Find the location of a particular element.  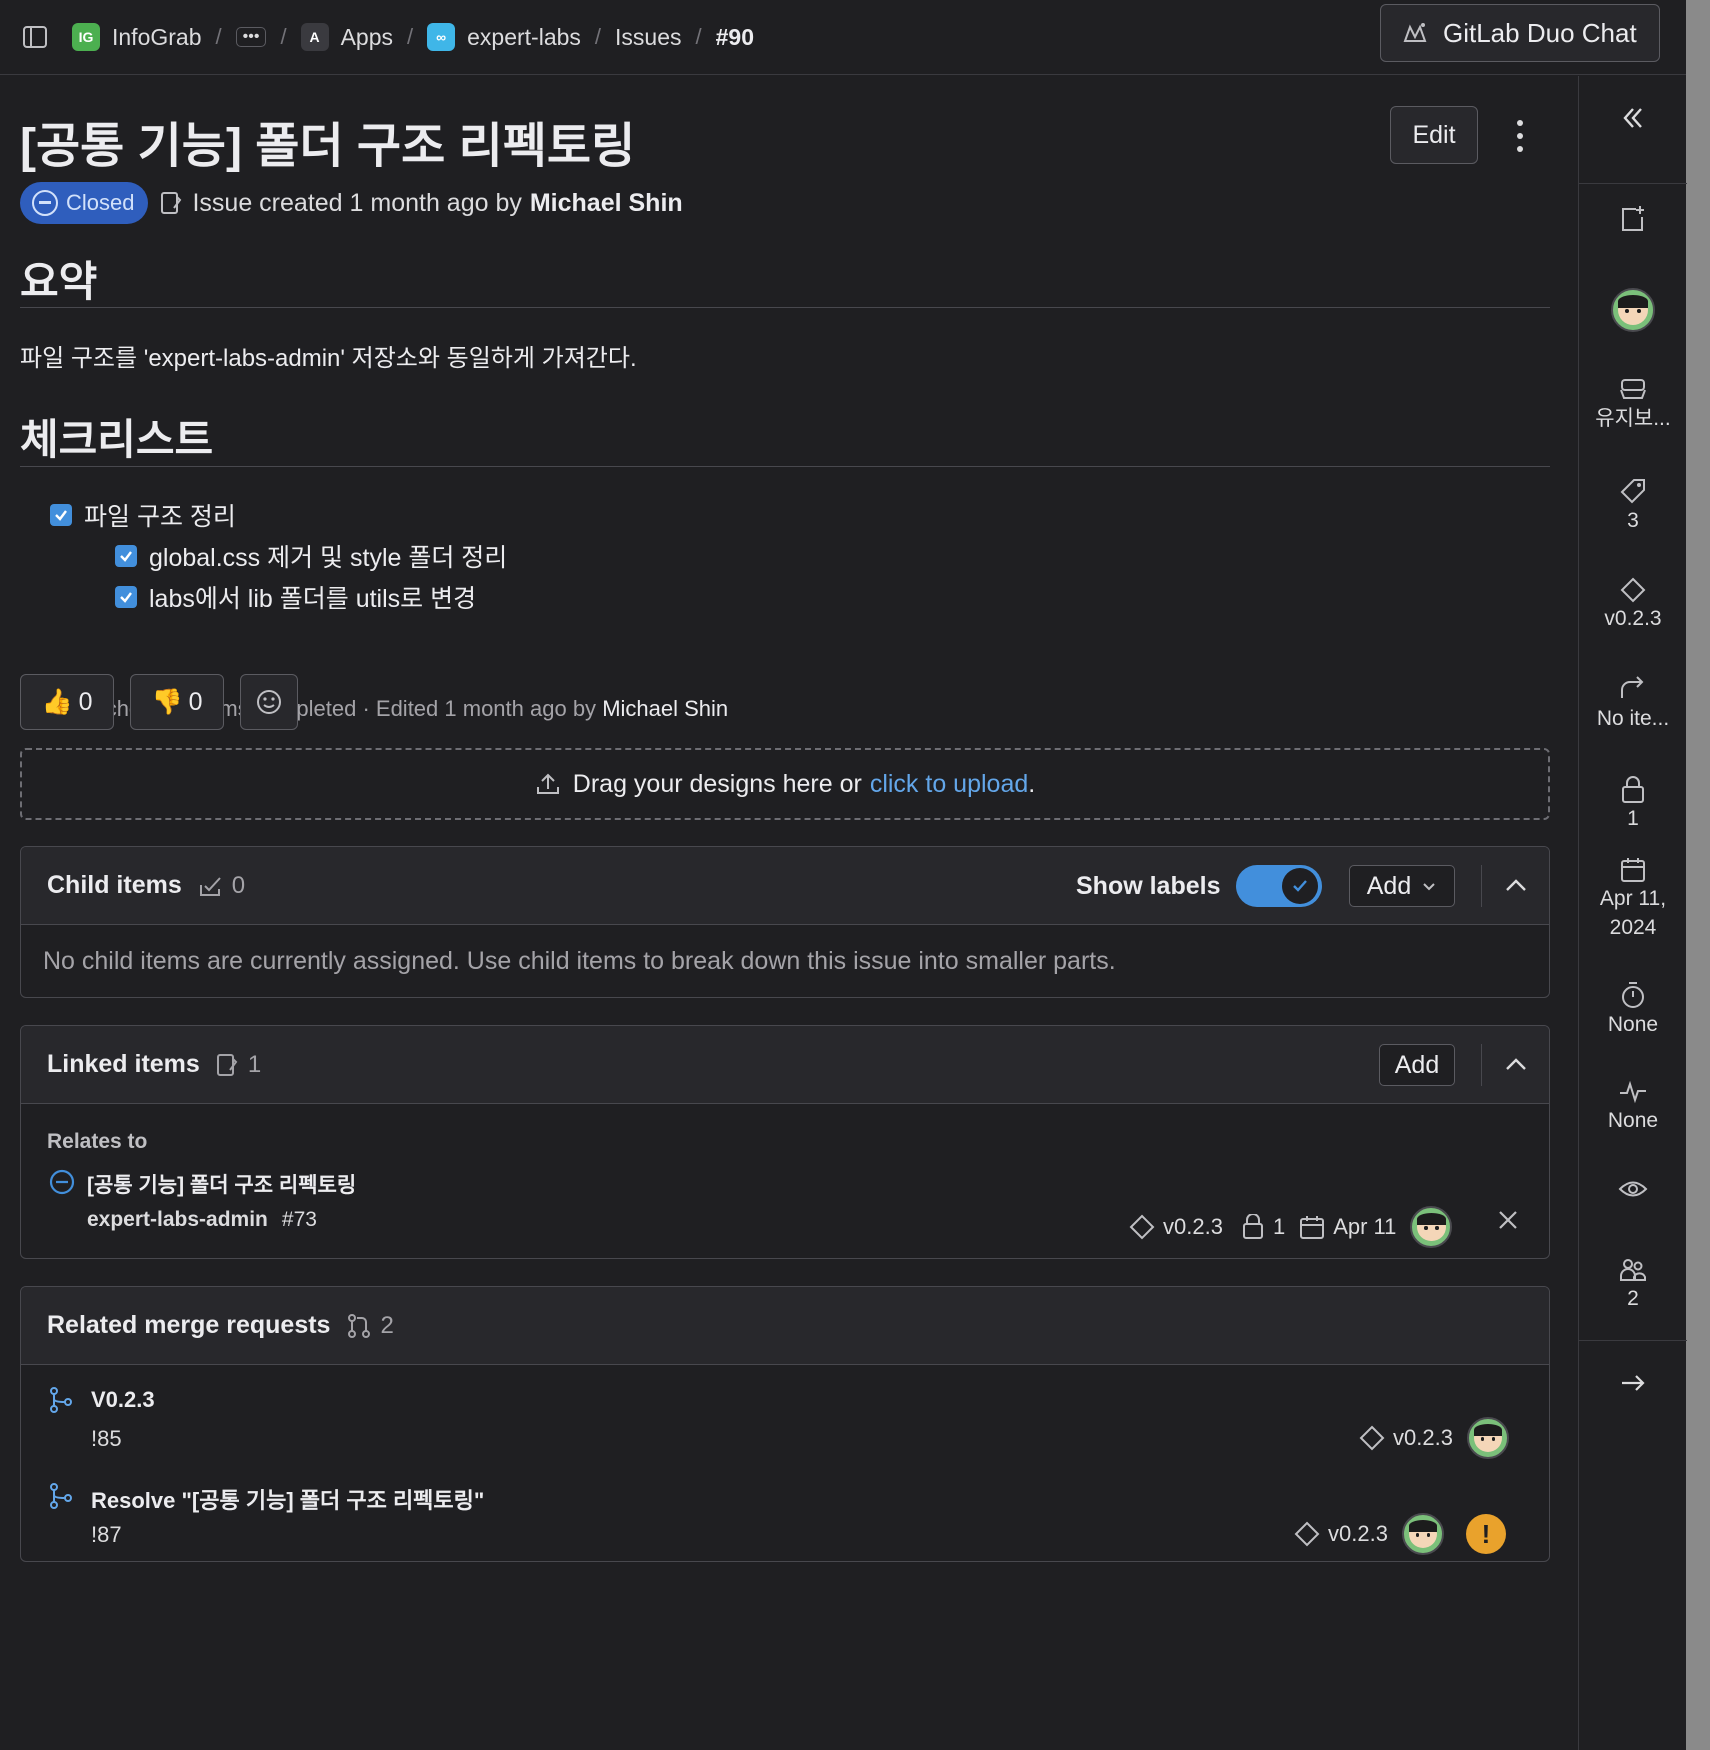

issue-title: [공통 기능] 폴더 구조 리펙토링 is located at coordinates (328, 146).